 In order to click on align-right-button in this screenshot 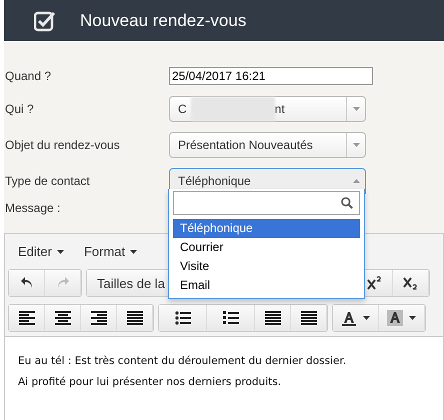, I will do `click(99, 318)`.